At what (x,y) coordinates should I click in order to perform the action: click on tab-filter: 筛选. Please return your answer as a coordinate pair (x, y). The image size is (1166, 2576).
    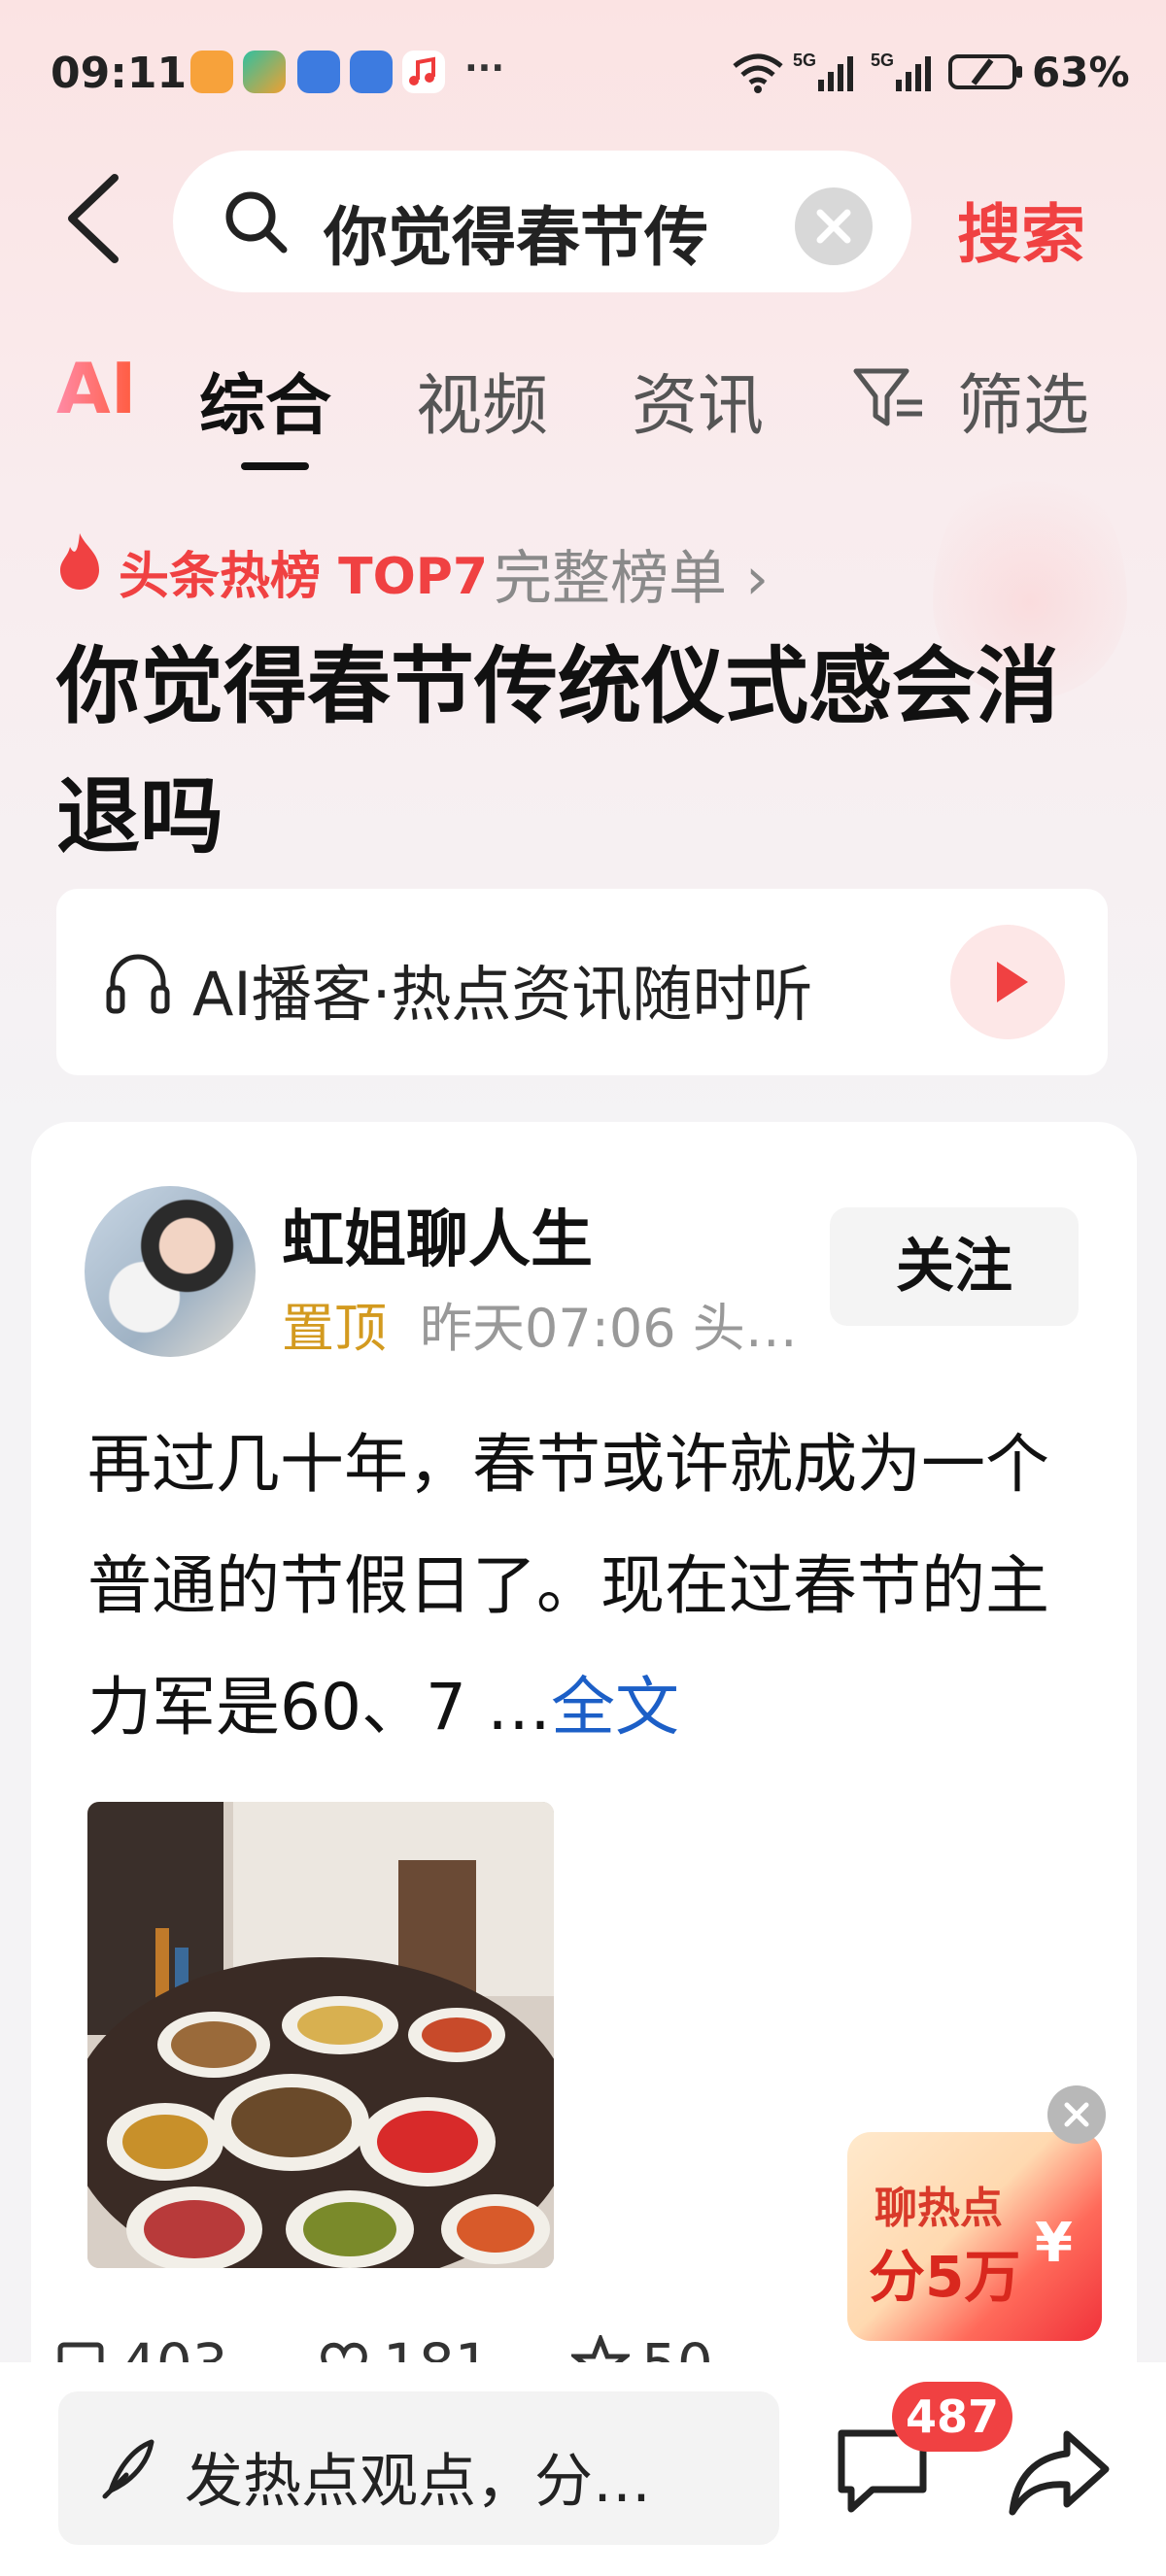
    Looking at the image, I should click on (1023, 400).